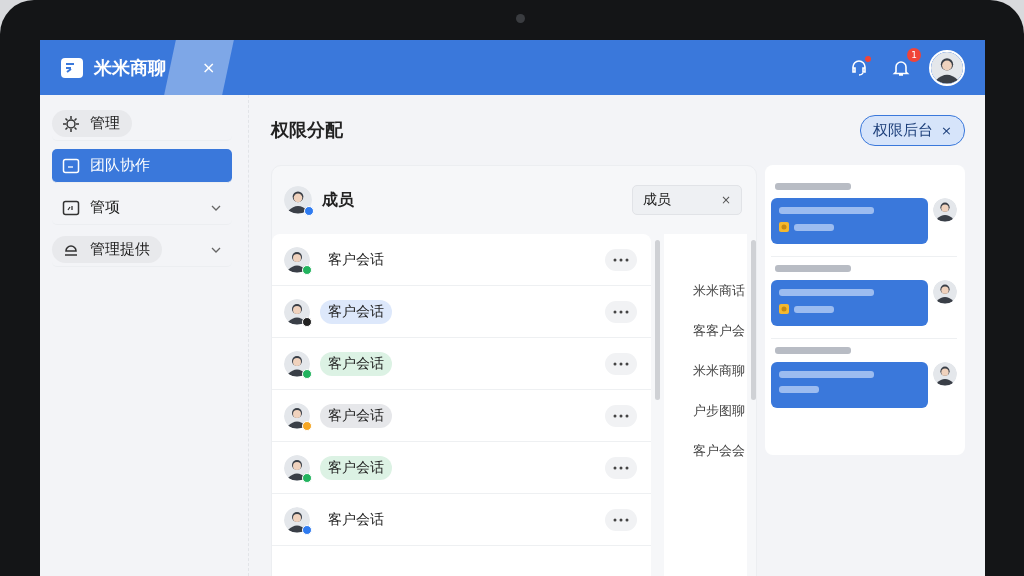 The width and height of the screenshot is (1024, 576). Describe the element at coordinates (719, 451) in the screenshot. I see `side-label: 客户会会` at that location.